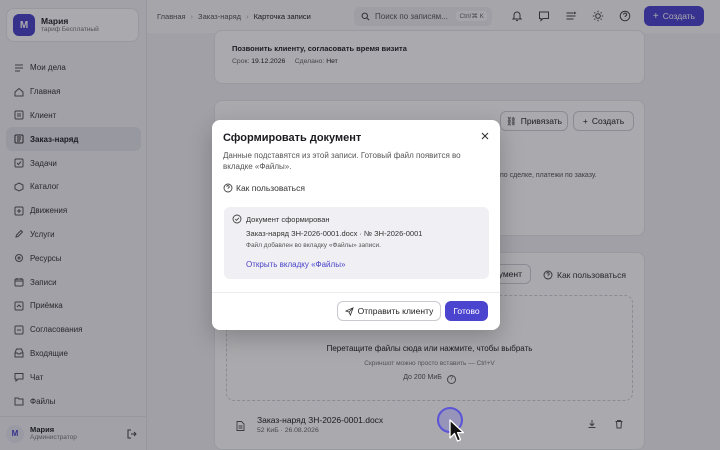 This screenshot has height=450, width=720. I want to click on send-button-label: Отправить клиенту, so click(395, 311).